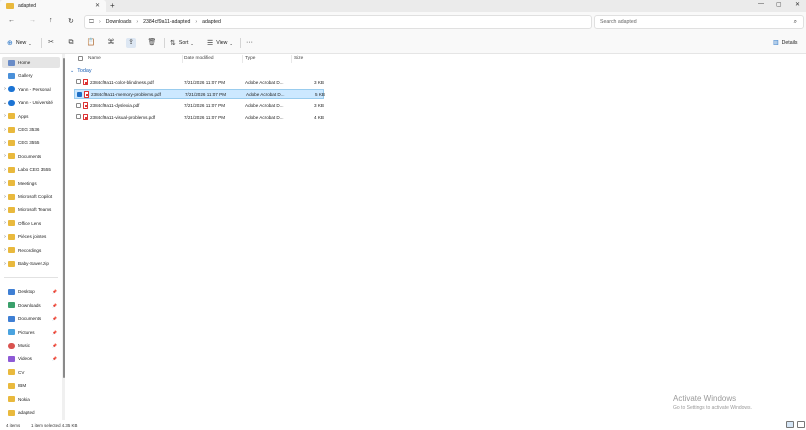 The image size is (806, 430). I want to click on new-button: ⊕ New ⌄, so click(19, 43).